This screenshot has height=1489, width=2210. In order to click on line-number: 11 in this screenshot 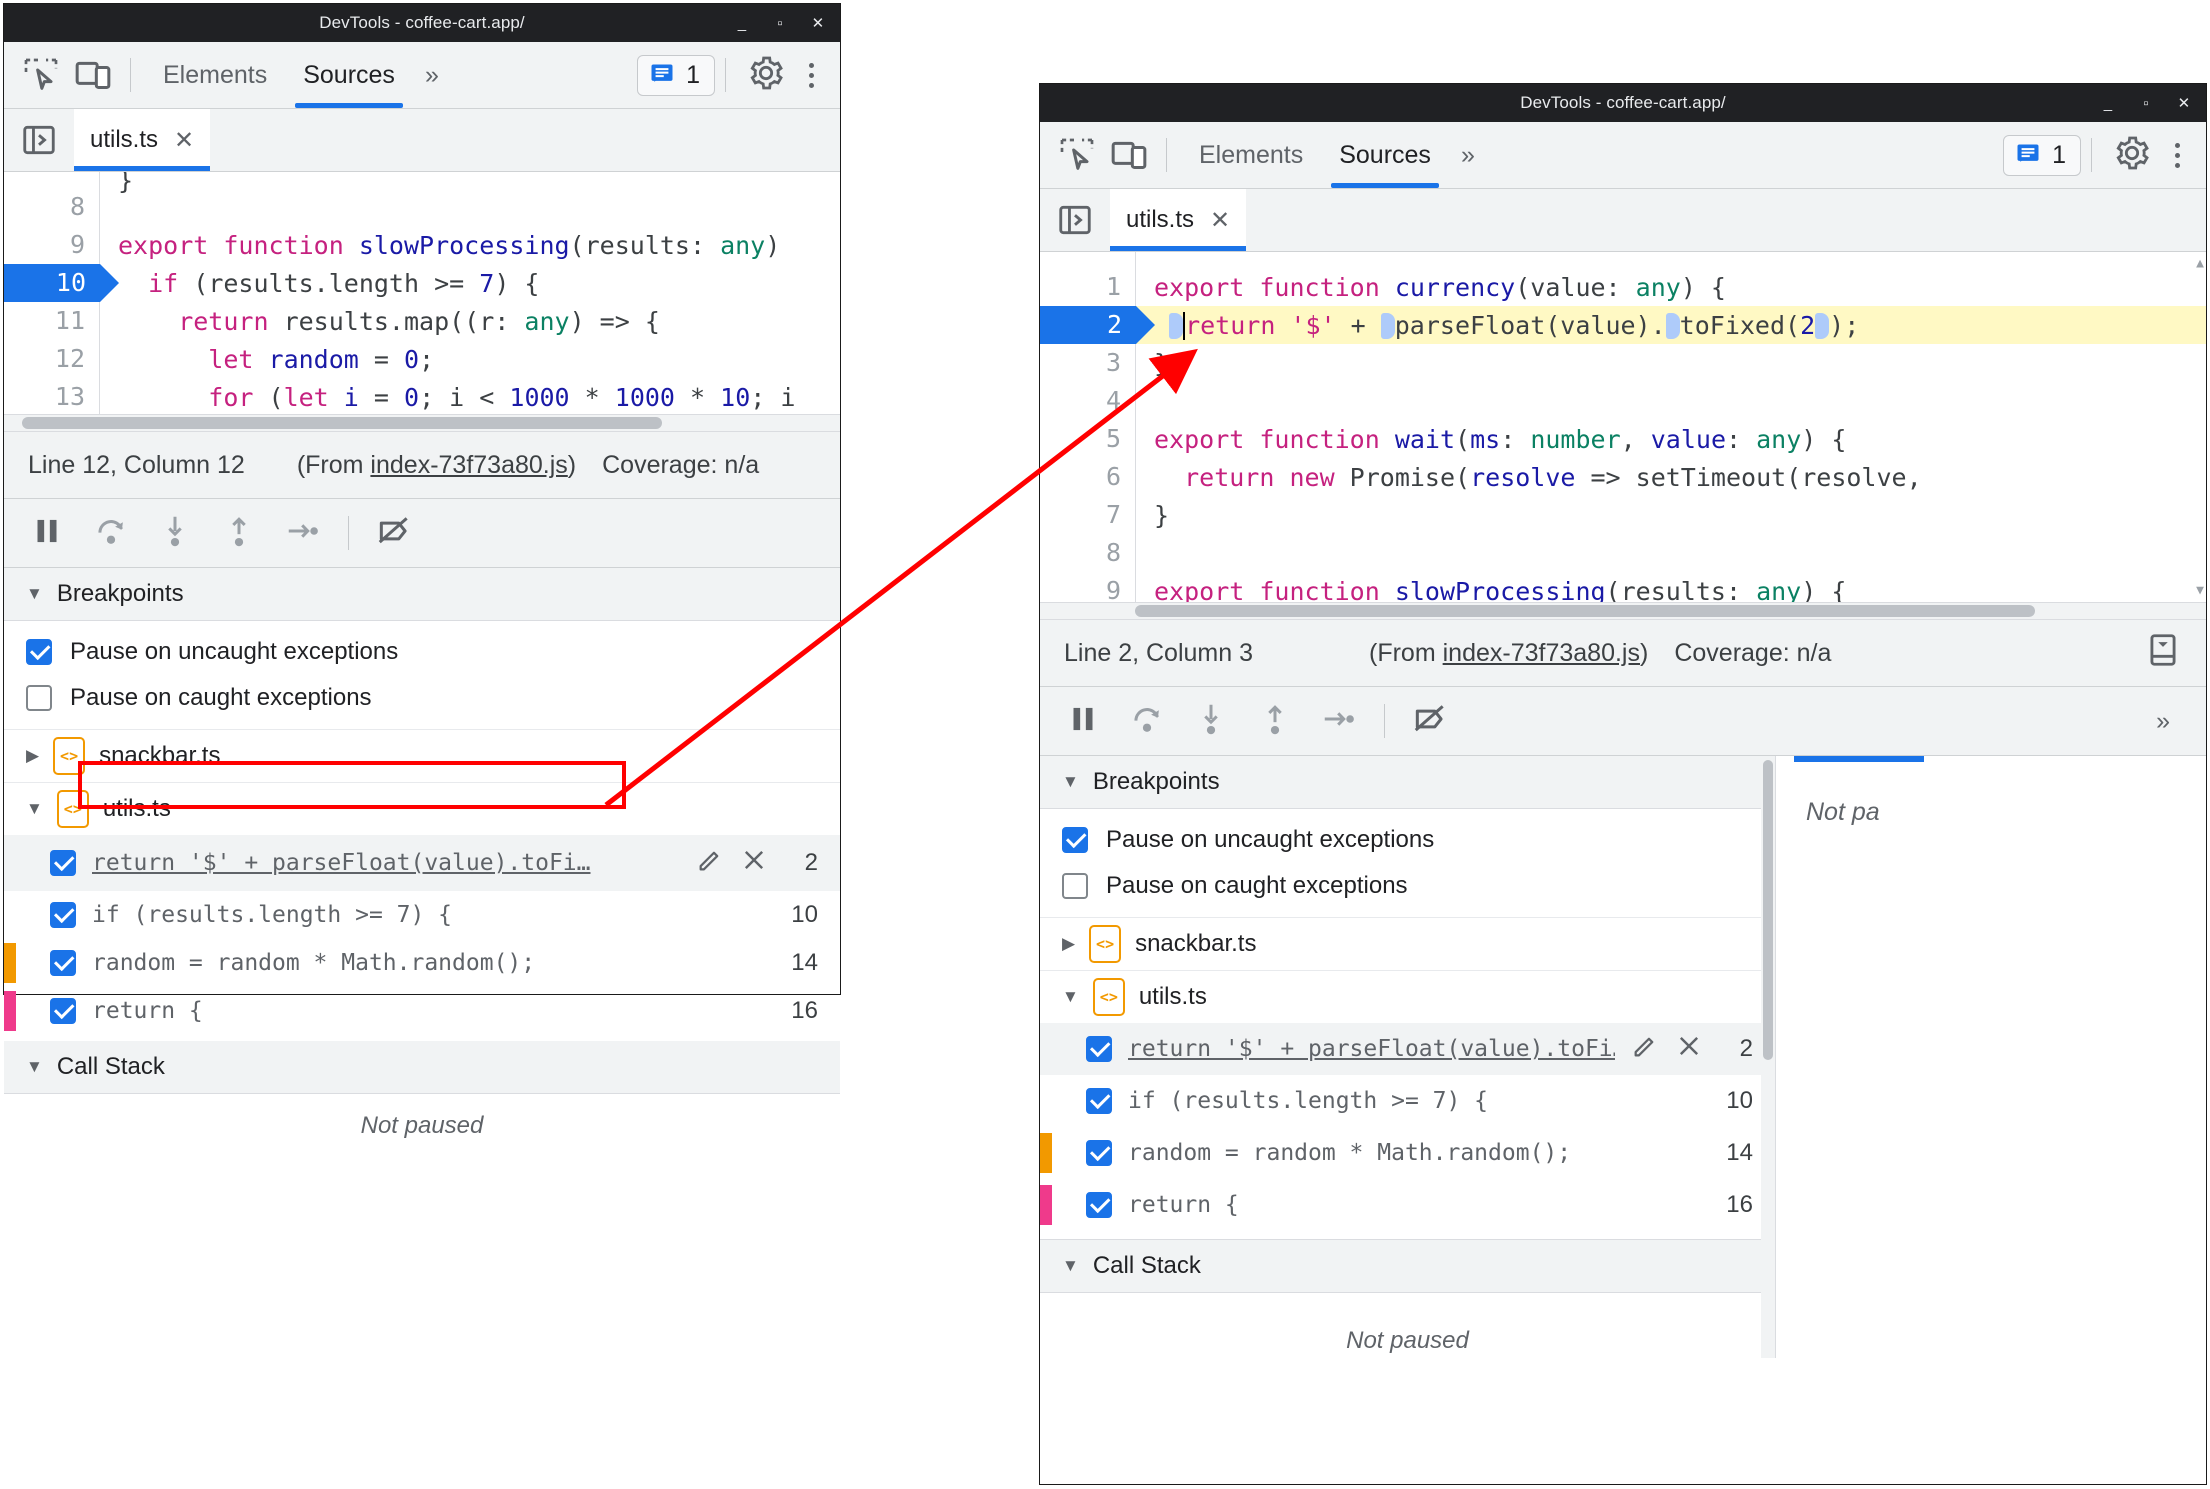, I will do `click(52, 321)`.